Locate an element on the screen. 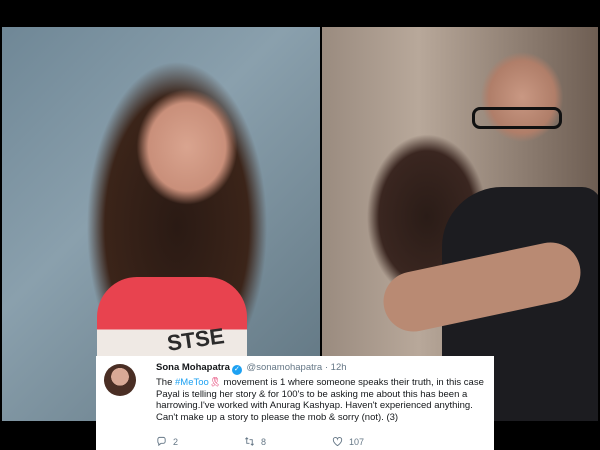 The width and height of the screenshot is (600, 450). tweet-header: Sona Mohapatra ✓ @sonamohapatra · 12h is located at coordinates (321, 368).